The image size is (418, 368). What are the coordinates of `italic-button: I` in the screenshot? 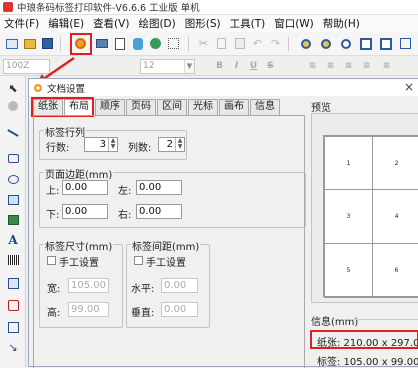 It's located at (236, 66).